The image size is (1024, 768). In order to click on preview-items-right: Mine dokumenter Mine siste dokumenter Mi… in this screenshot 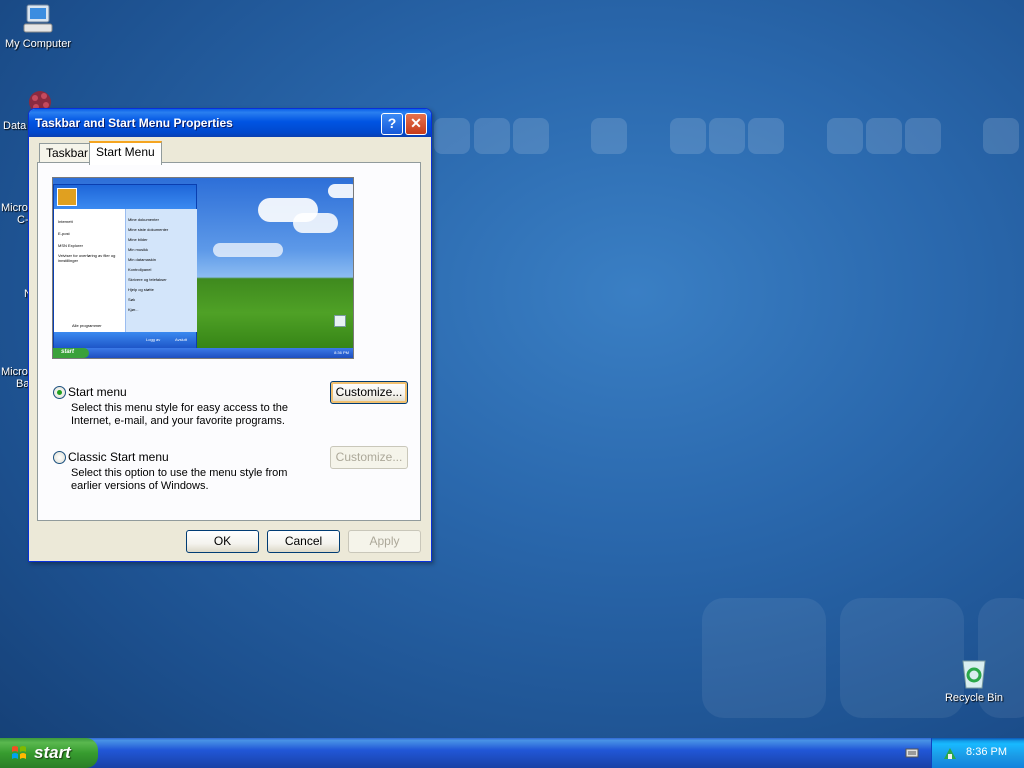, I will do `click(161, 265)`.